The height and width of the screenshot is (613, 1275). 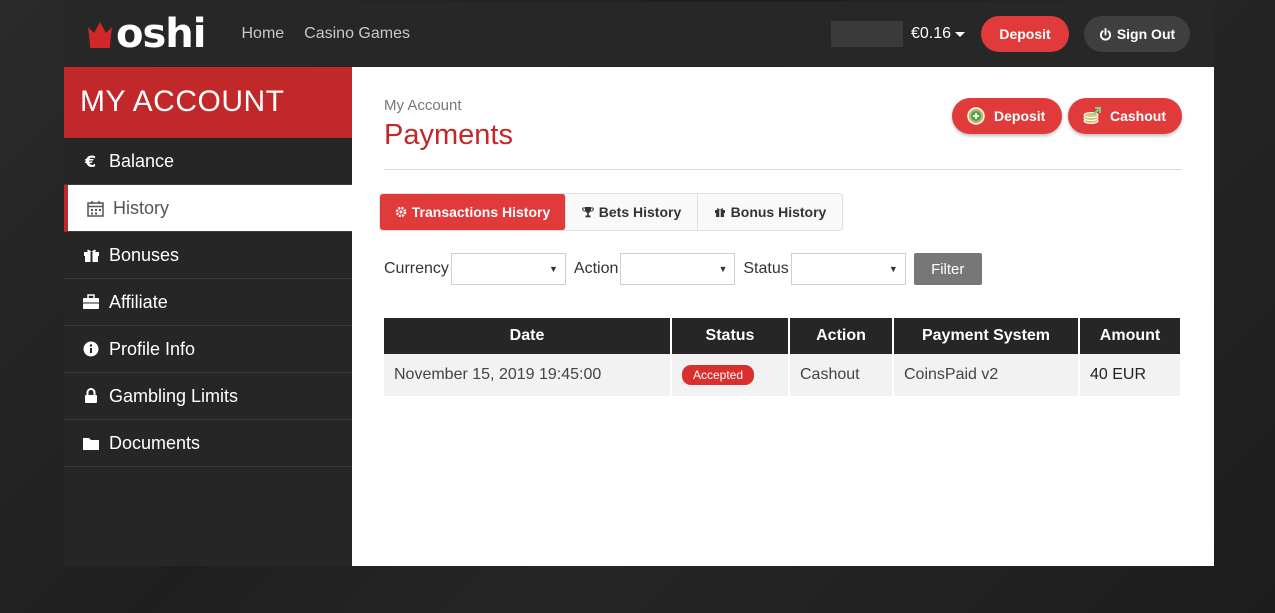 I want to click on sidebar-item-label: Bonuses, so click(x=144, y=254).